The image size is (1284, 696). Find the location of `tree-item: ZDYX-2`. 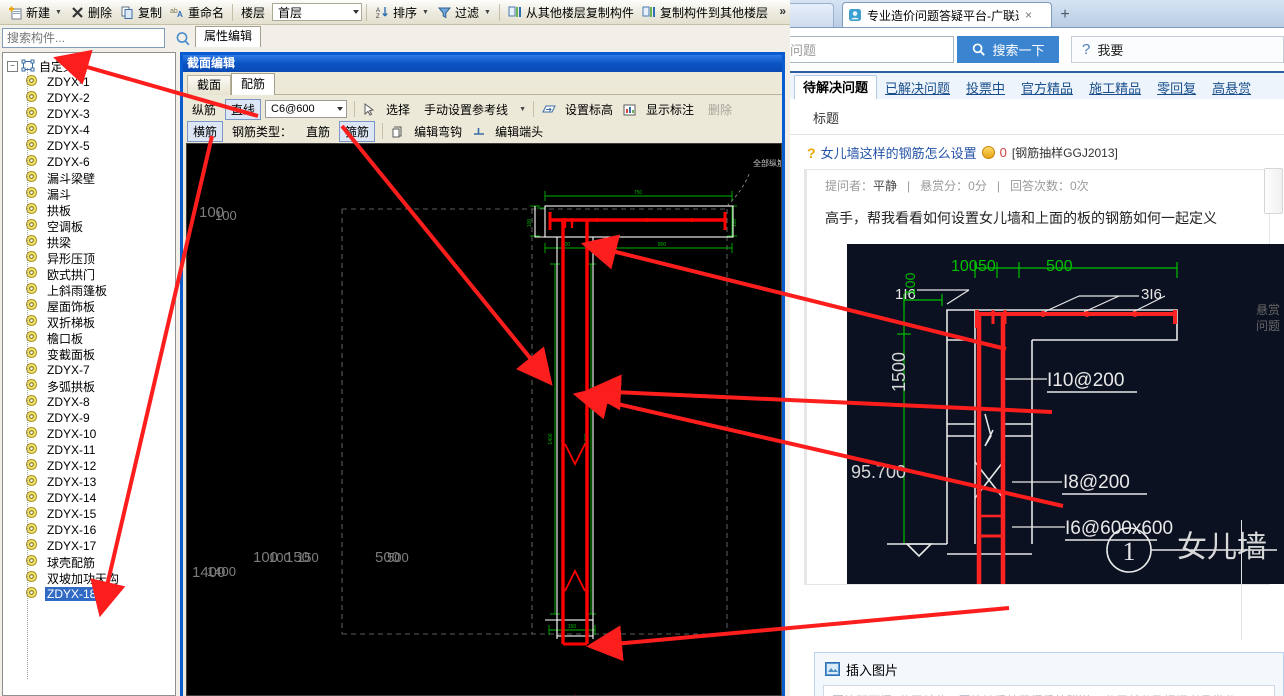

tree-item: ZDYX-2 is located at coordinates (89, 98).